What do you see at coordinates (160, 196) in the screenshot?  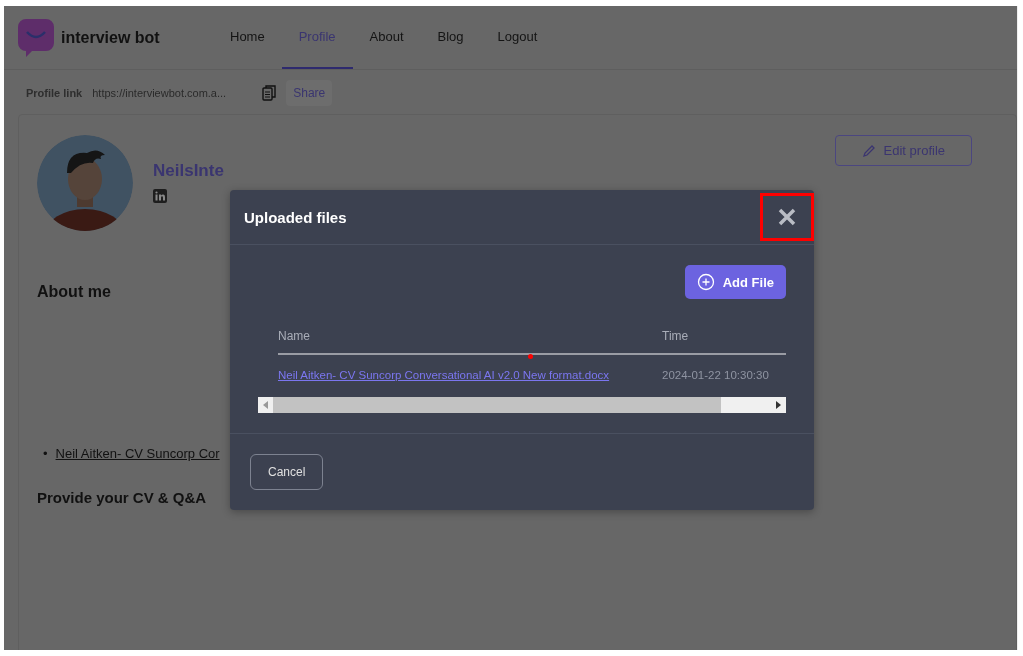 I see `linkedin-icon` at bounding box center [160, 196].